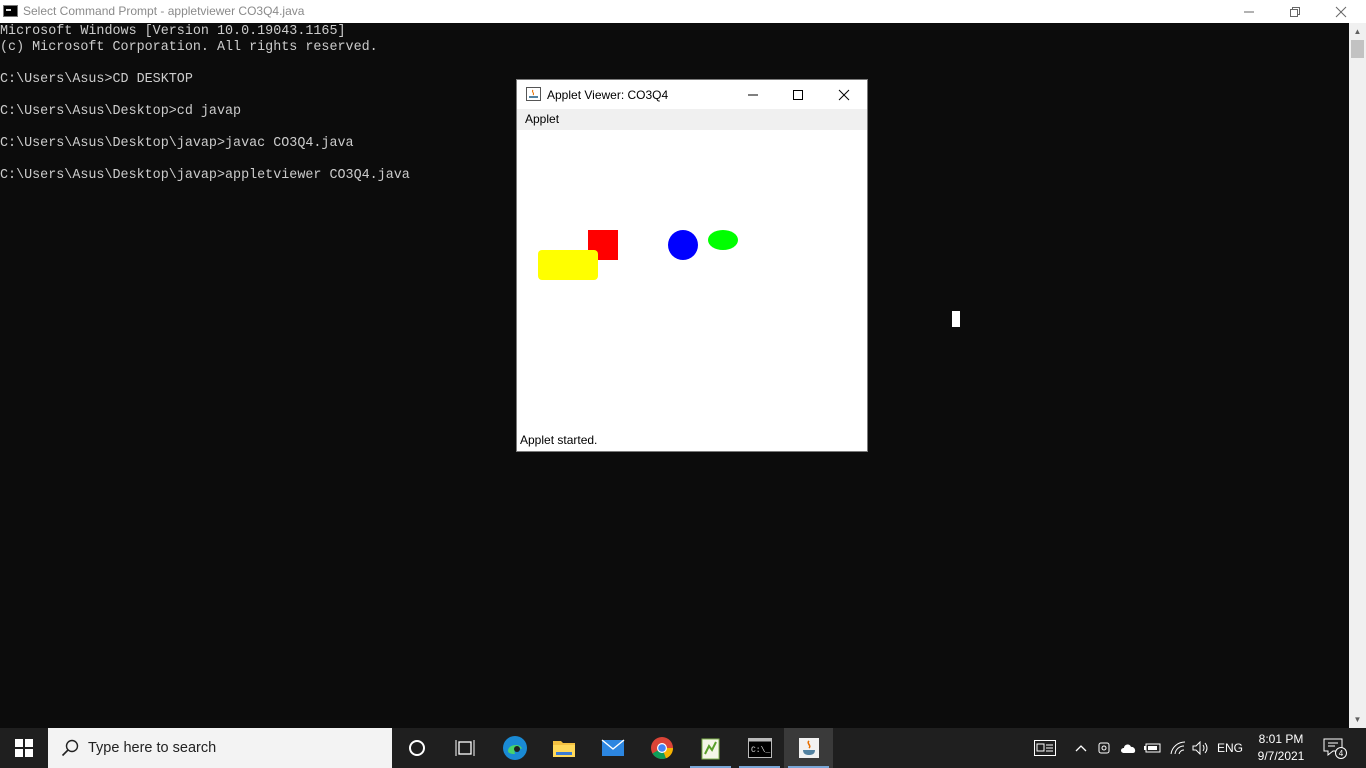 The width and height of the screenshot is (1366, 768). Describe the element at coordinates (542, 119) in the screenshot. I see `applet-menu: Applet` at that location.